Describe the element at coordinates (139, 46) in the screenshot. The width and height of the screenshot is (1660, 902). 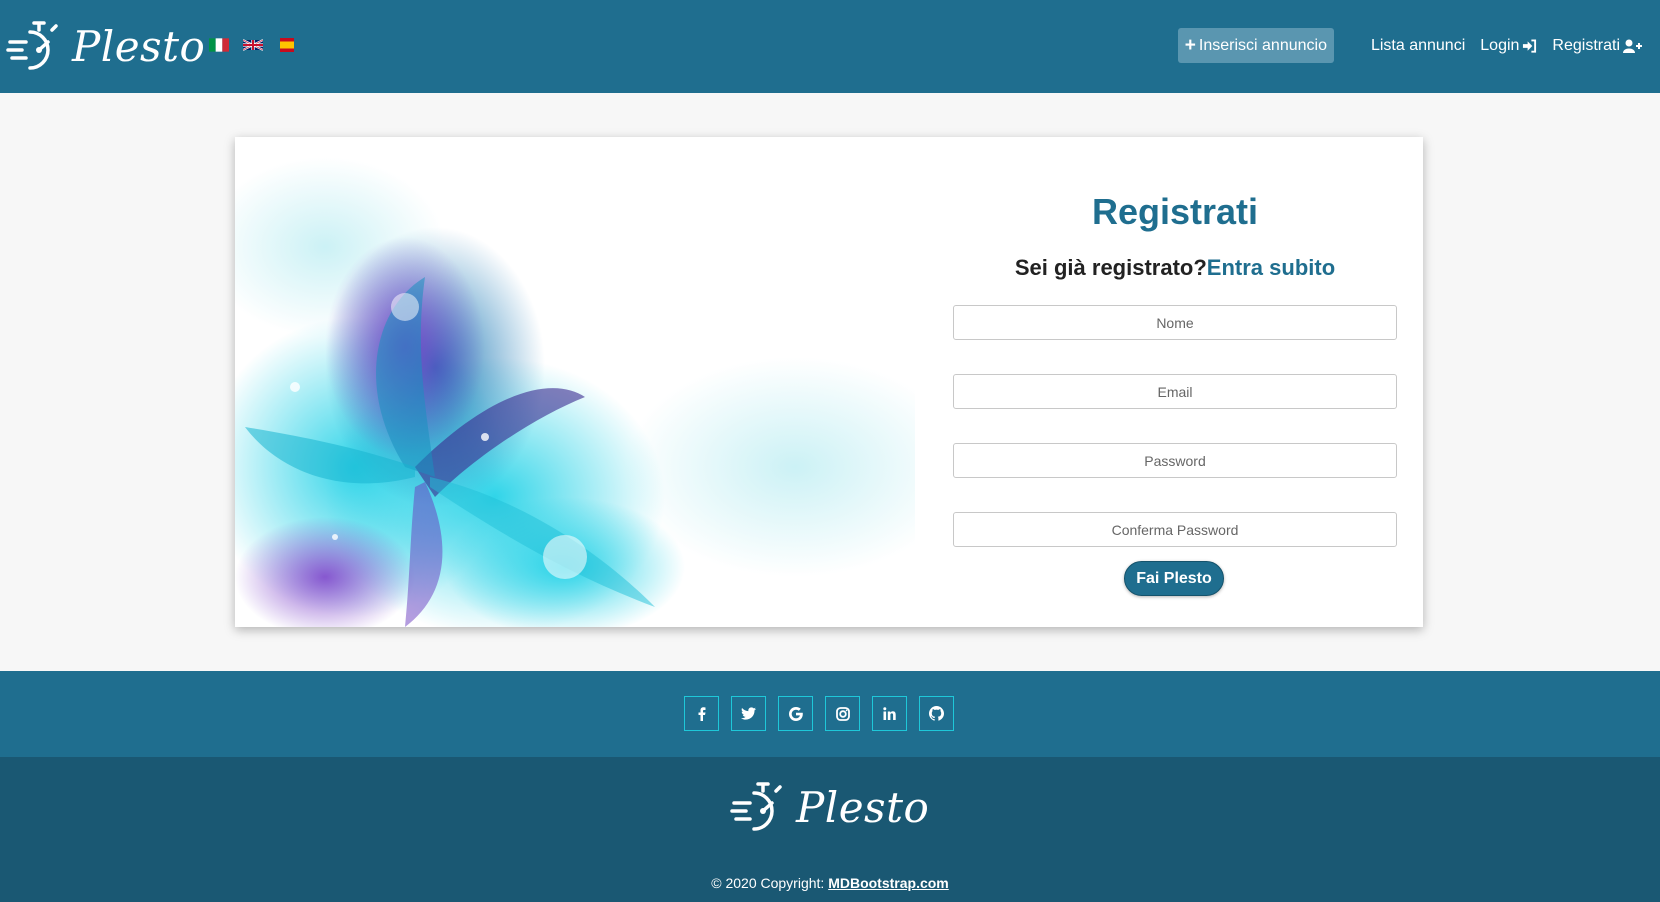
I see `brand-name: Plesto` at that location.